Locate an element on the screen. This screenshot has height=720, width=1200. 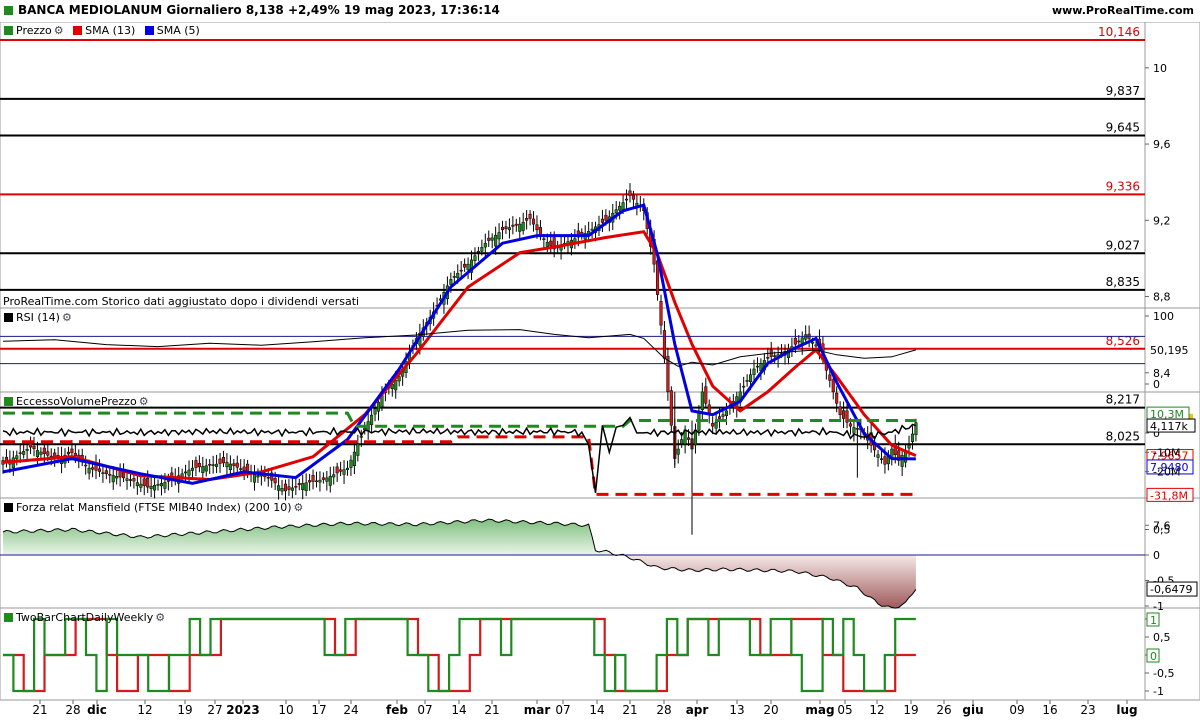
x-tick-label: 13 is located at coordinates (736, 710).